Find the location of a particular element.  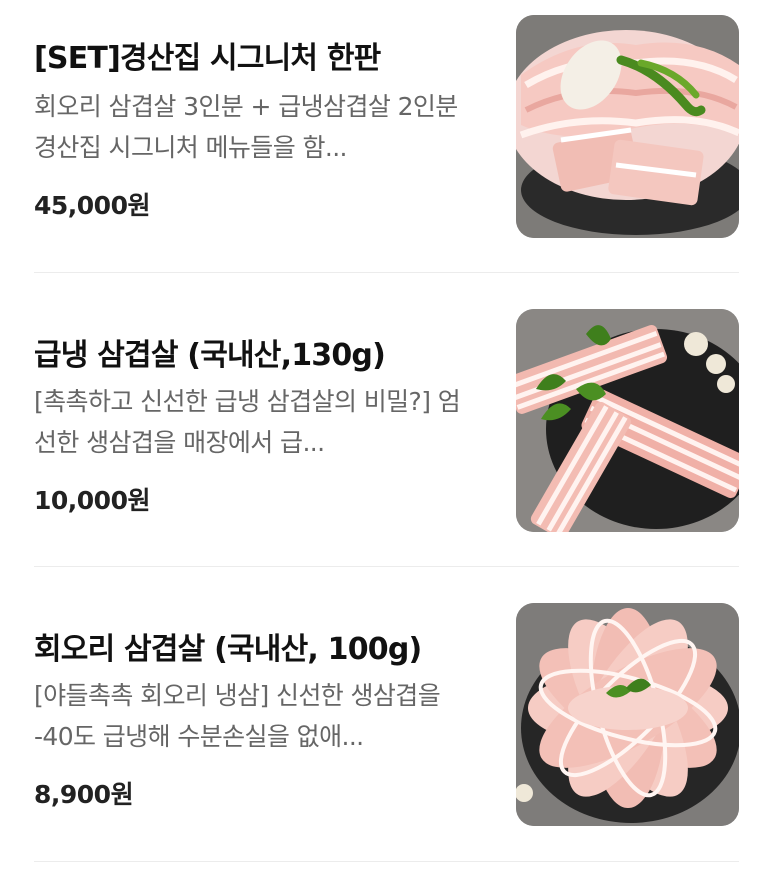

swirl-pork-belly-photo is located at coordinates (627, 714).